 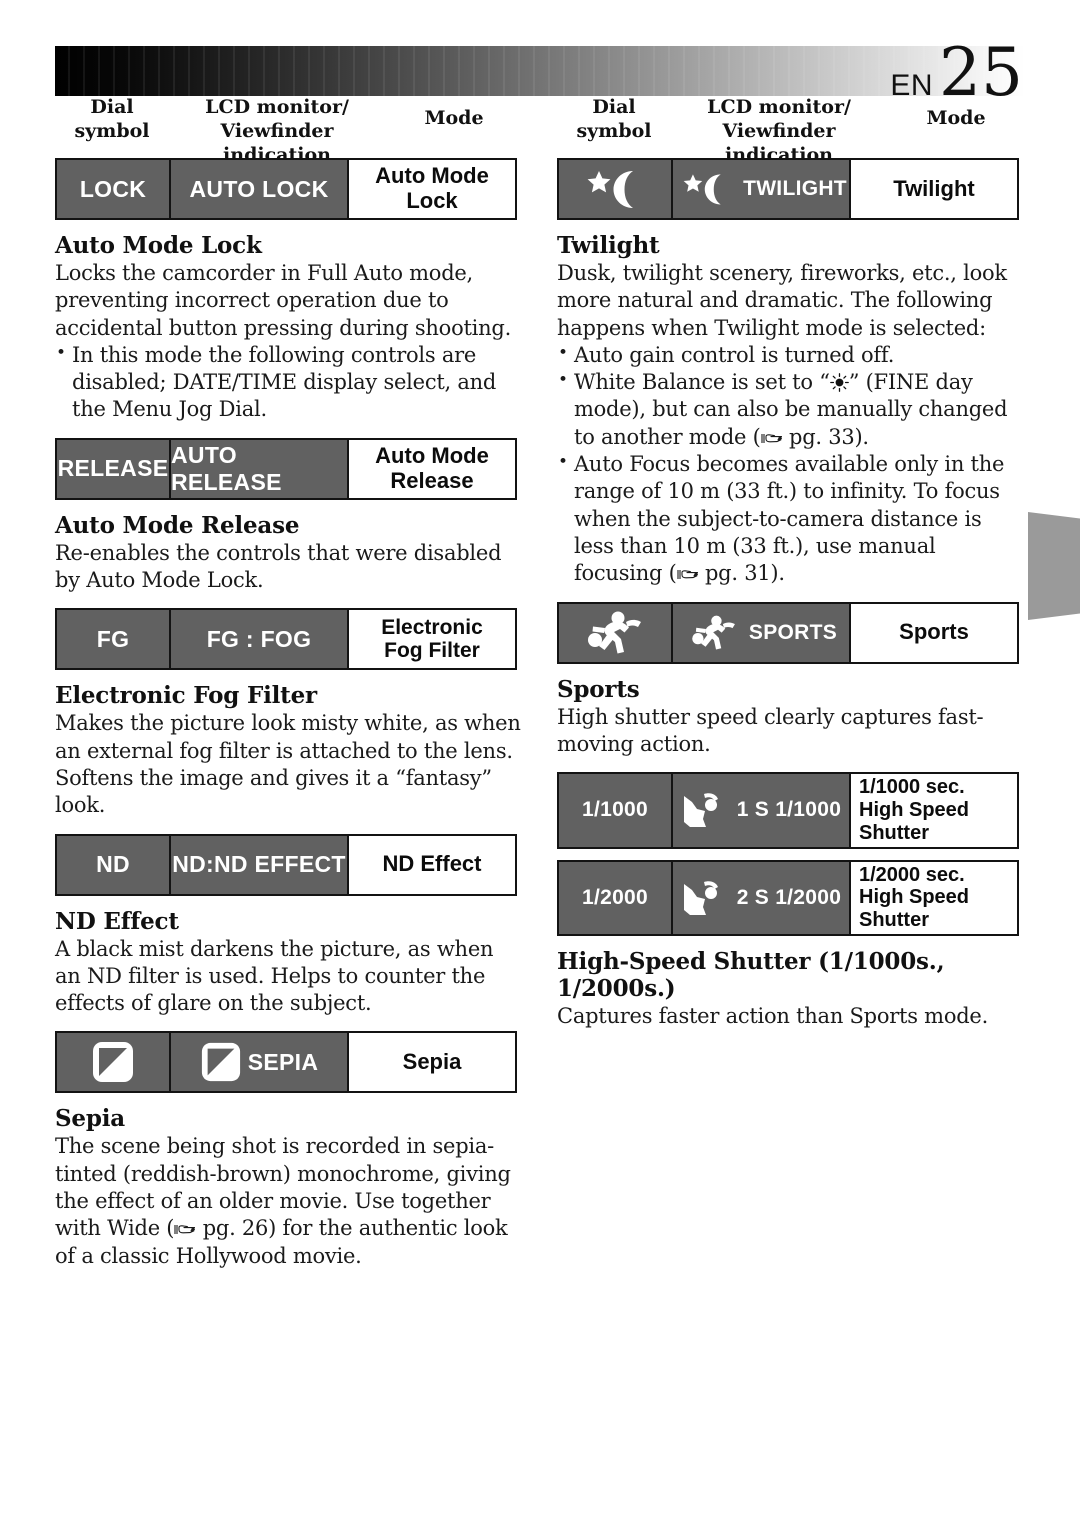 What do you see at coordinates (432, 627) in the screenshot?
I see `mode-cell-line1: Electronic` at bounding box center [432, 627].